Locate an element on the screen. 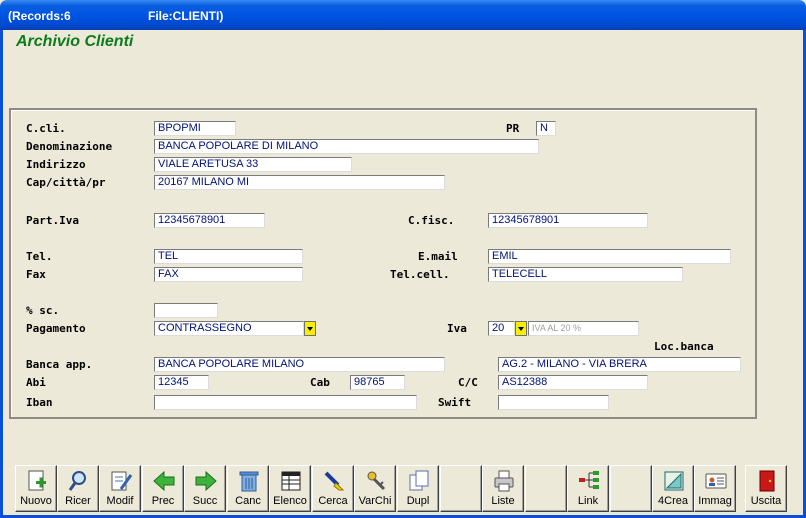 The image size is (806, 518). tel-field: TEL is located at coordinates (228, 256).